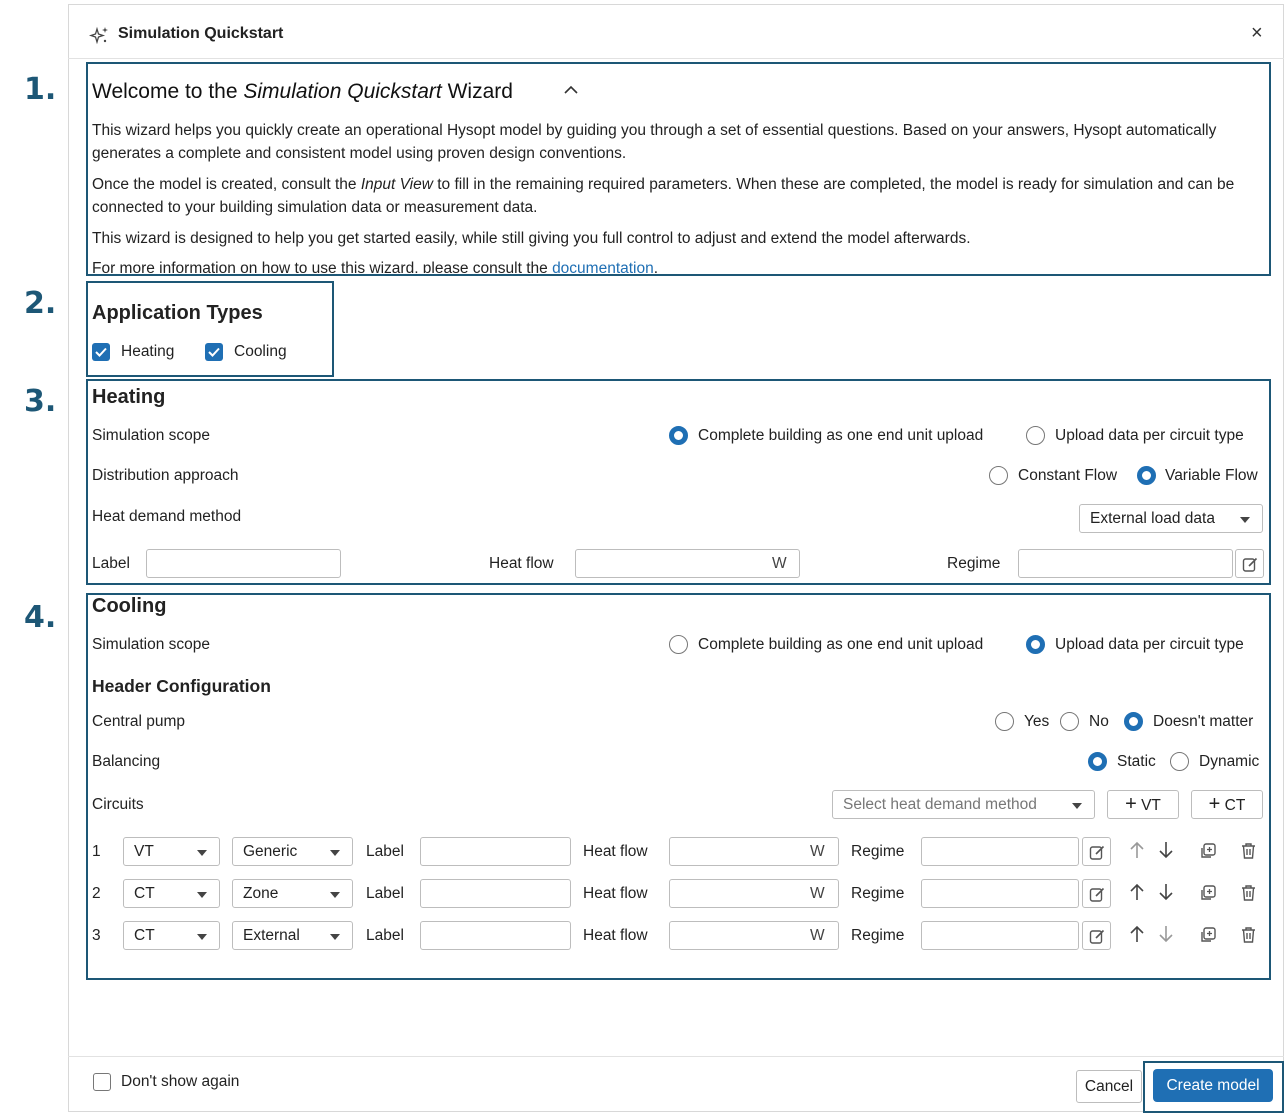 The width and height of the screenshot is (1287, 1116). Describe the element at coordinates (1211, 475) in the screenshot. I see `heating-variable-flow-label: Variable Flow` at that location.